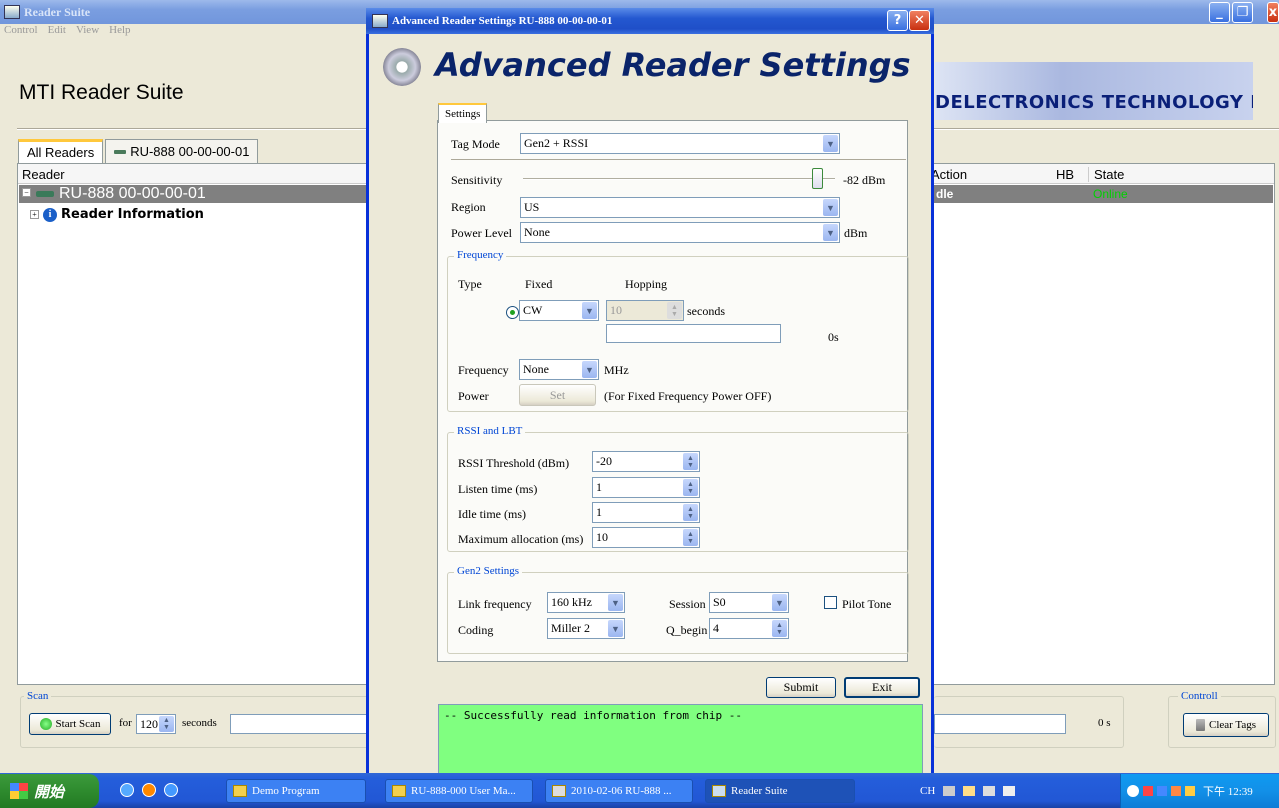 Image resolution: width=1279 pixels, height=808 pixels. Describe the element at coordinates (646, 512) in the screenshot. I see `idle-time-stepper: 1 ▲ ▼` at that location.